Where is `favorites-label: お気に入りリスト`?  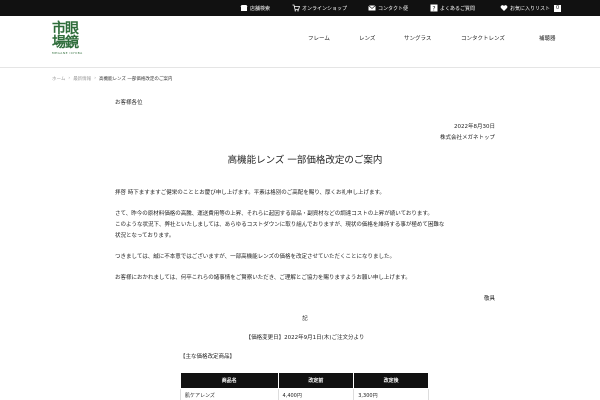
favorites-label: お気に入りリスト is located at coordinates (530, 8).